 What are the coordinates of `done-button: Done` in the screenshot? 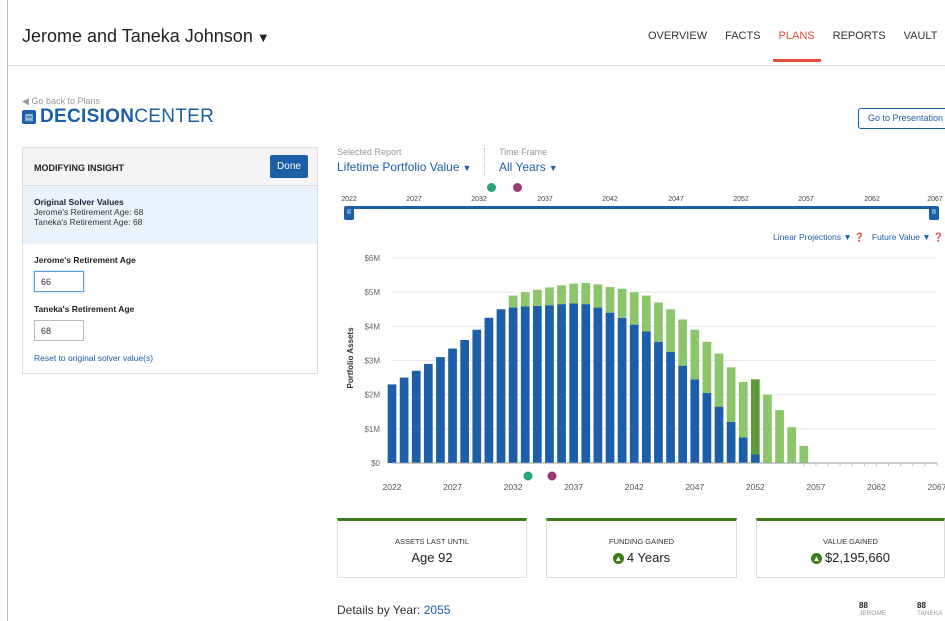 It's located at (289, 166).